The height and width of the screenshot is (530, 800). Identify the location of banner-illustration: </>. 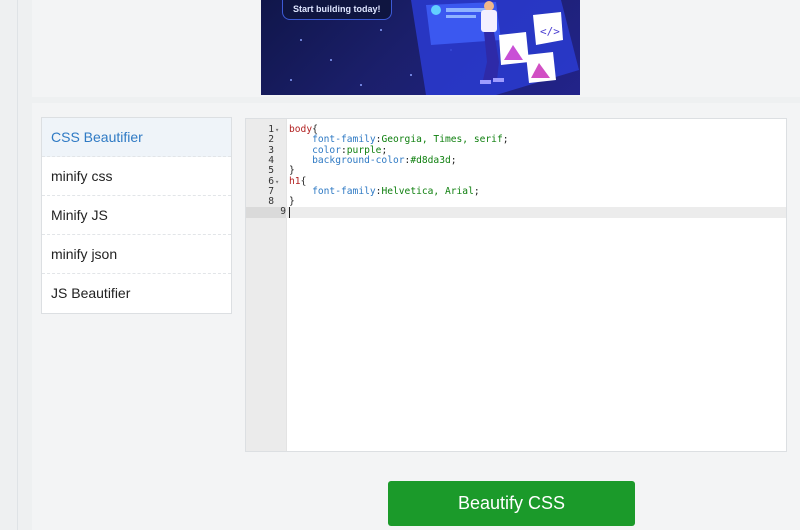
(434, 47).